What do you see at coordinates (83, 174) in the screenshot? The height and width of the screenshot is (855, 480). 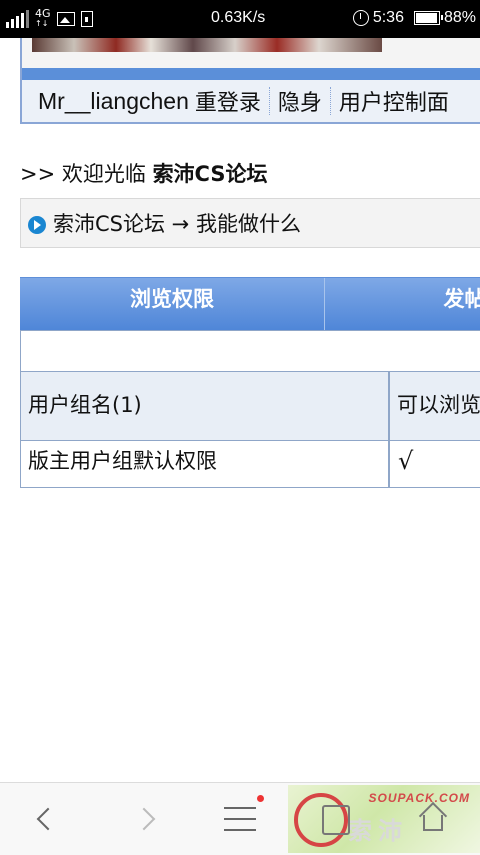 I see `welcome-prefix: >> 欢迎光临` at bounding box center [83, 174].